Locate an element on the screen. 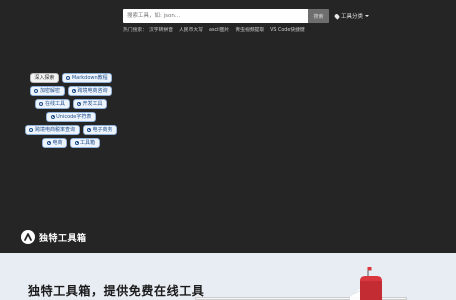 This screenshot has height=300, width=456. hot-search-link: 青虫视频提取 is located at coordinates (249, 29).